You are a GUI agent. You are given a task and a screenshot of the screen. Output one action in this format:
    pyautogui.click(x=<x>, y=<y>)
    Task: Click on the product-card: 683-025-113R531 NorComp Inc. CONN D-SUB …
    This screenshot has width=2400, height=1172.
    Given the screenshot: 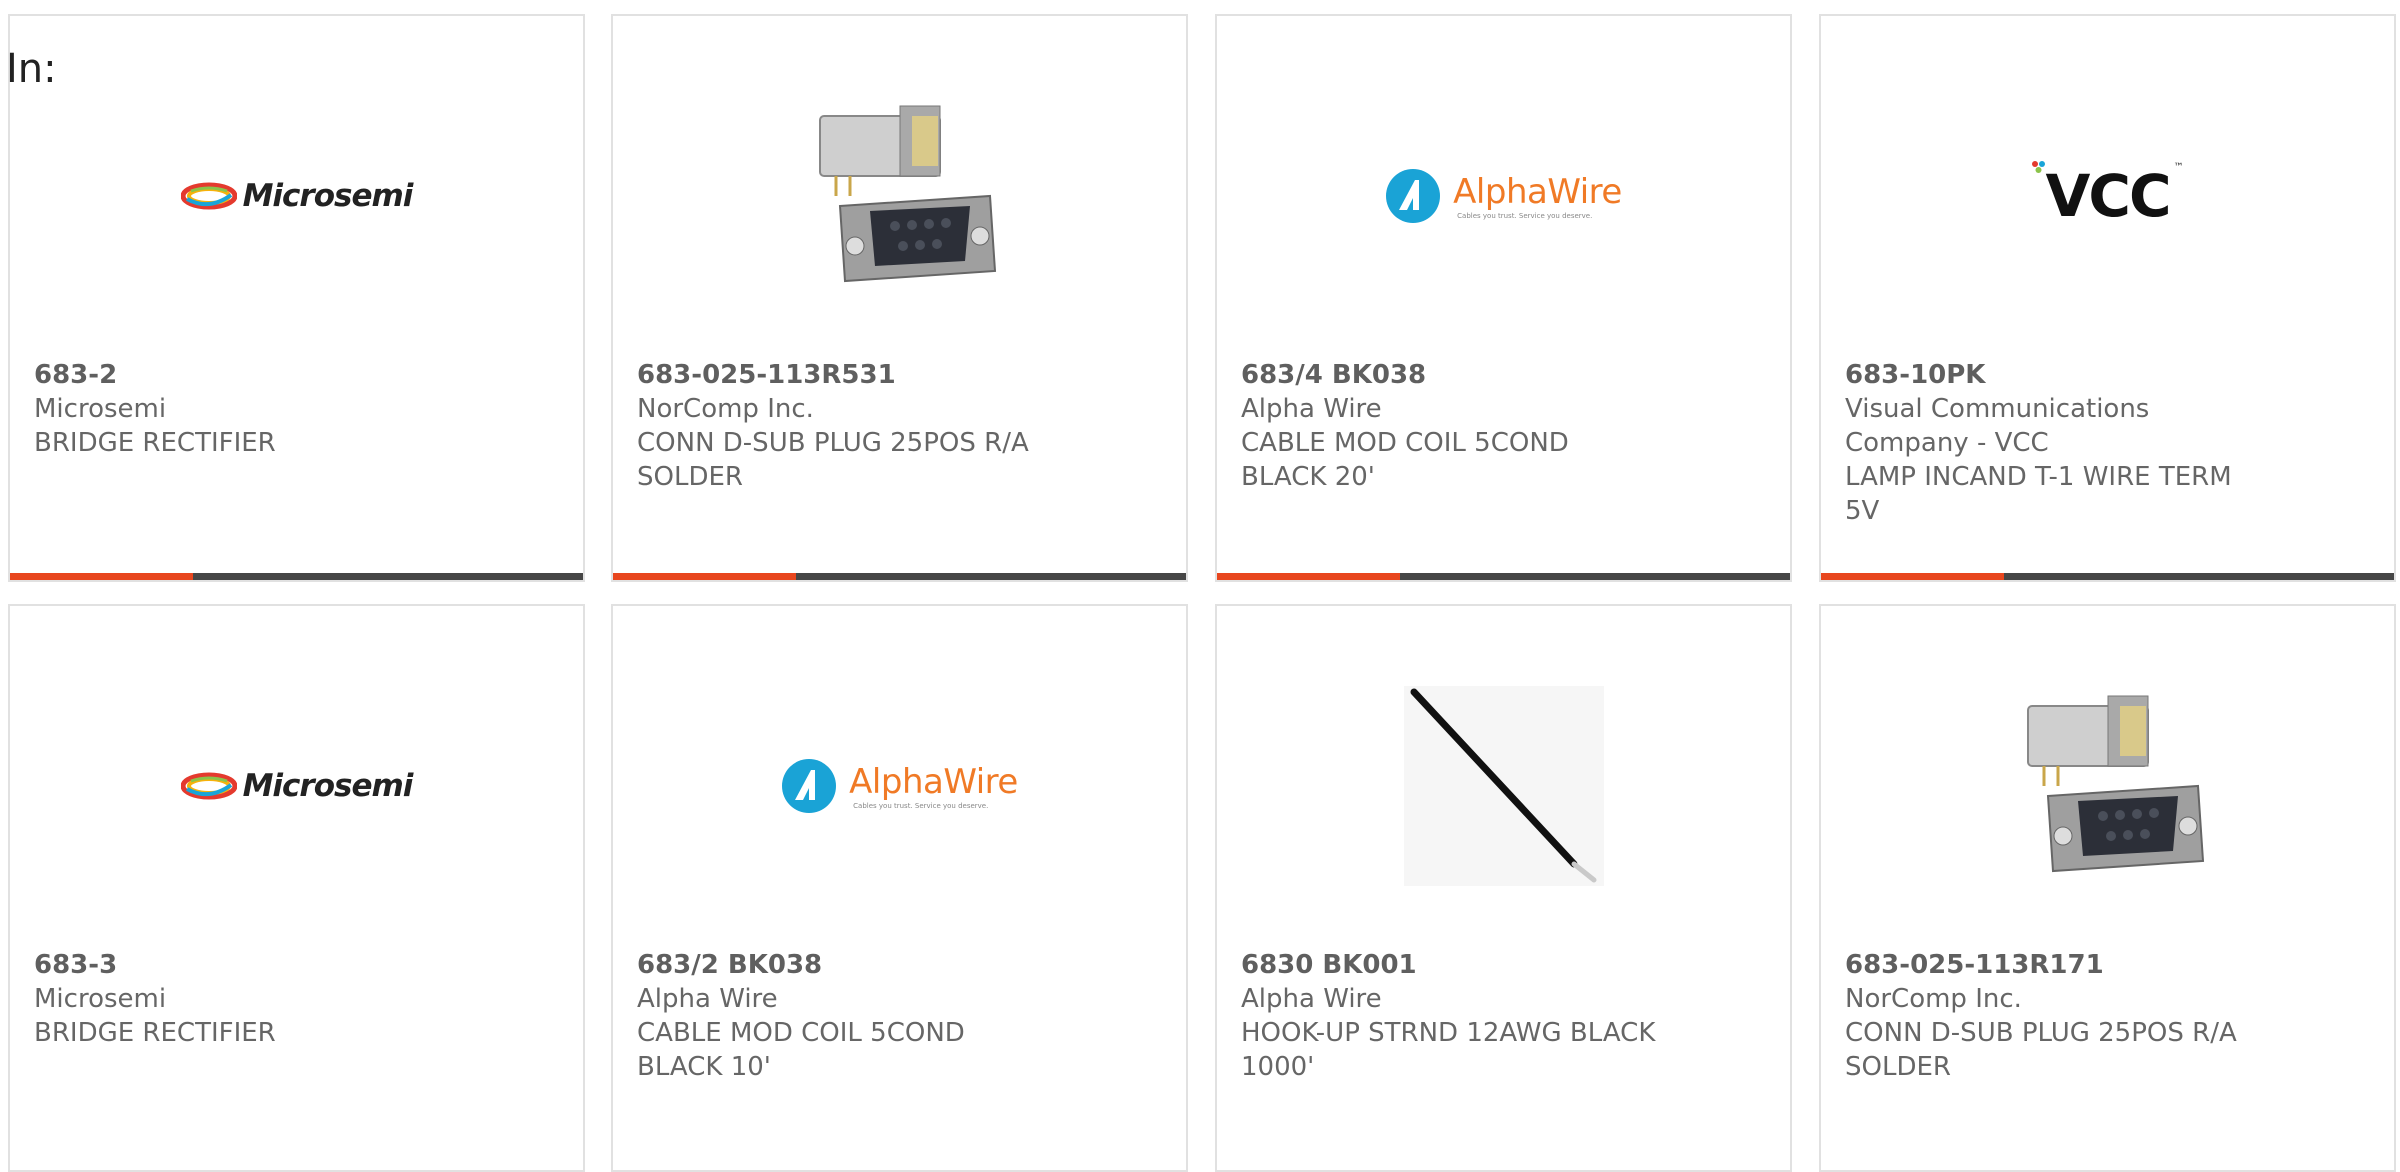 What is the action you would take?
    pyautogui.click(x=899, y=298)
    